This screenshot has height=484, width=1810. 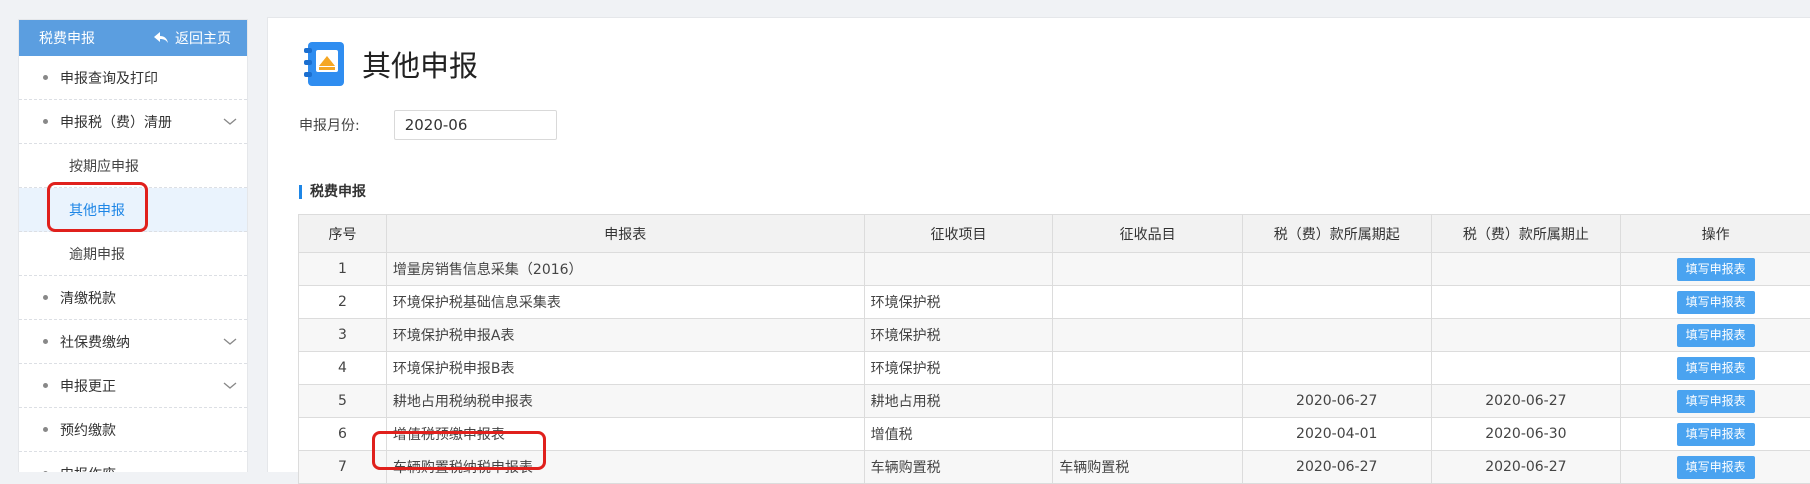 What do you see at coordinates (343, 335) in the screenshot?
I see `cell-no: 3` at bounding box center [343, 335].